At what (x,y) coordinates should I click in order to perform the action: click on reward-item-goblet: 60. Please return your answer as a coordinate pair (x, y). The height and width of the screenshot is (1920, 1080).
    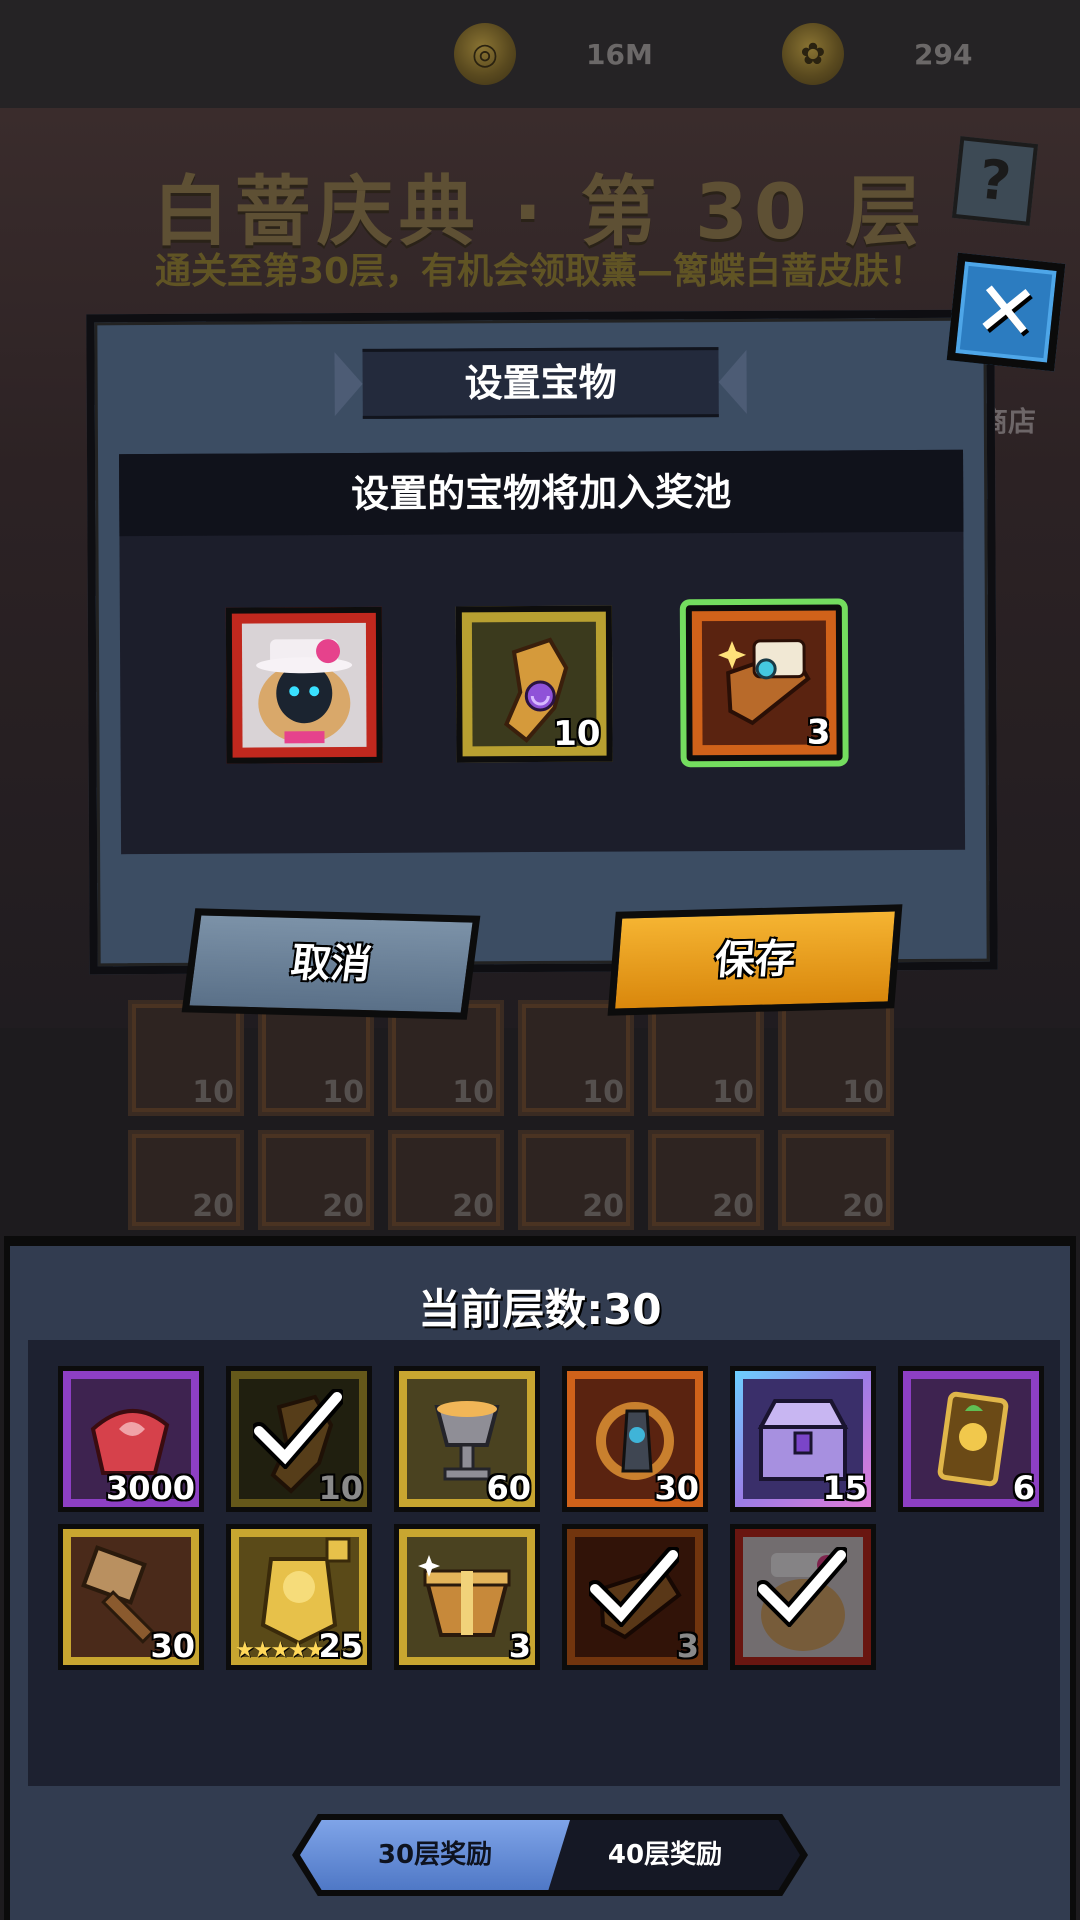
    Looking at the image, I should click on (467, 1439).